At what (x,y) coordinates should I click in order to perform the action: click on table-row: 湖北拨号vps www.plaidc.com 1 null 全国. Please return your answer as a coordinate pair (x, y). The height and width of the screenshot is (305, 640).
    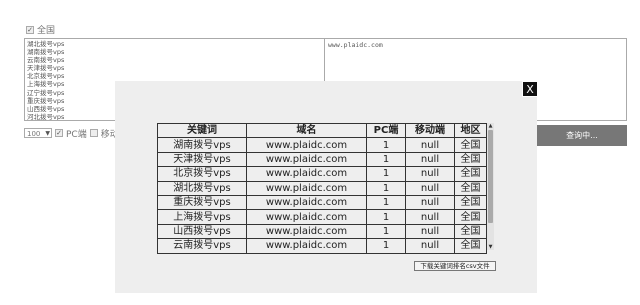
    Looking at the image, I should click on (322, 188).